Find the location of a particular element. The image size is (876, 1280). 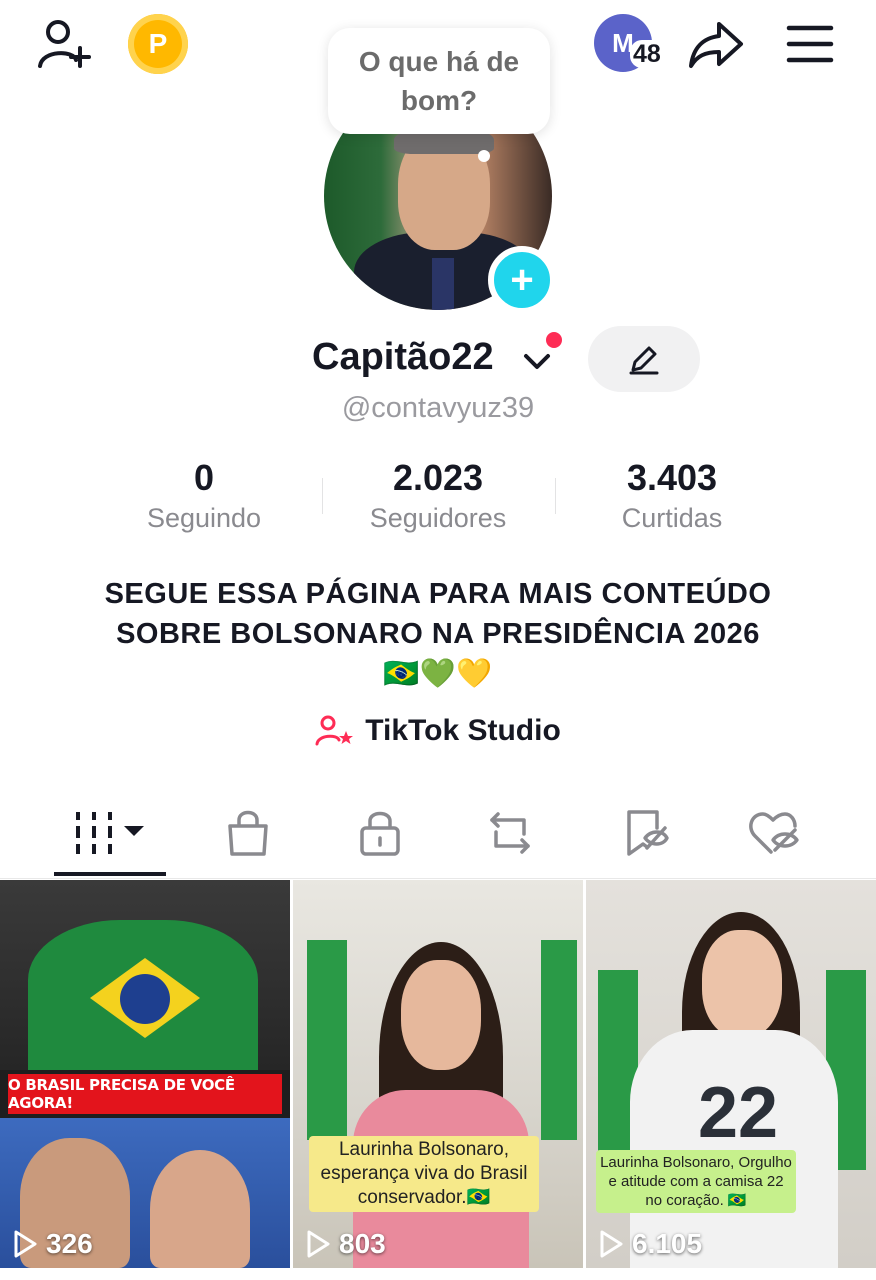

status-bubble: O que há de bom? is located at coordinates (439, 81).